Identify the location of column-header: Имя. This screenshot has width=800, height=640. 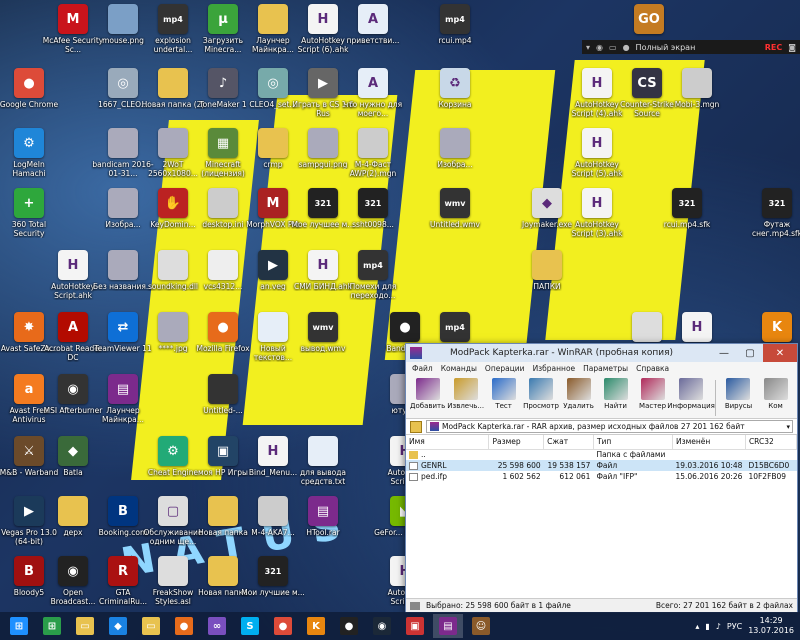
(448, 442).